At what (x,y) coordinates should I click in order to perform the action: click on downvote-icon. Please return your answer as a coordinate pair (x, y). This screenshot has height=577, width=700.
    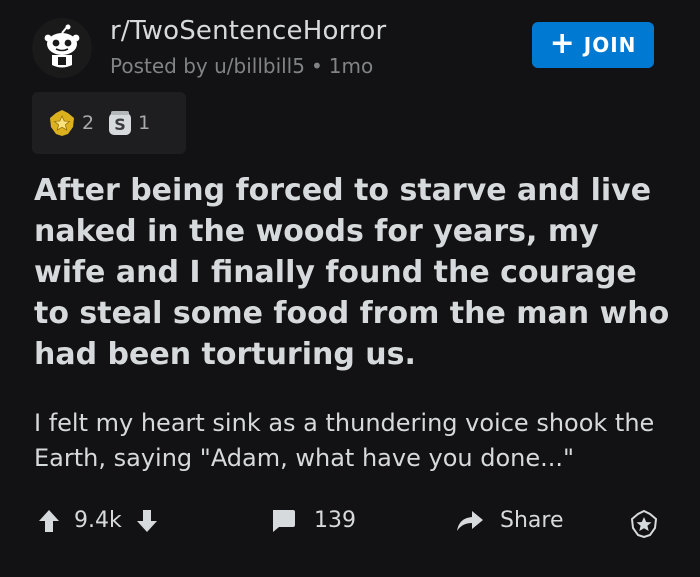
    Looking at the image, I should click on (147, 521).